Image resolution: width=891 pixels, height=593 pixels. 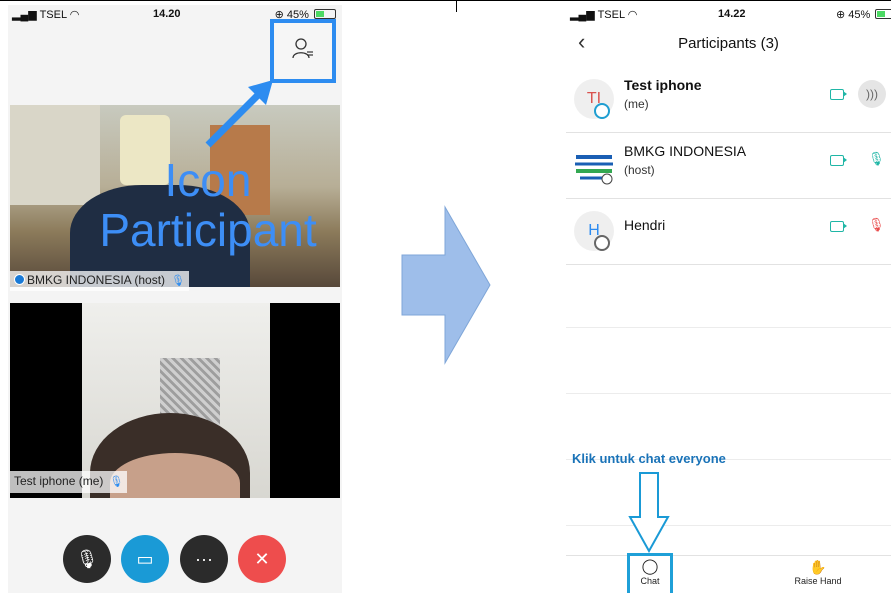 What do you see at coordinates (445, 0) in the screenshot?
I see `top-border` at bounding box center [445, 0].